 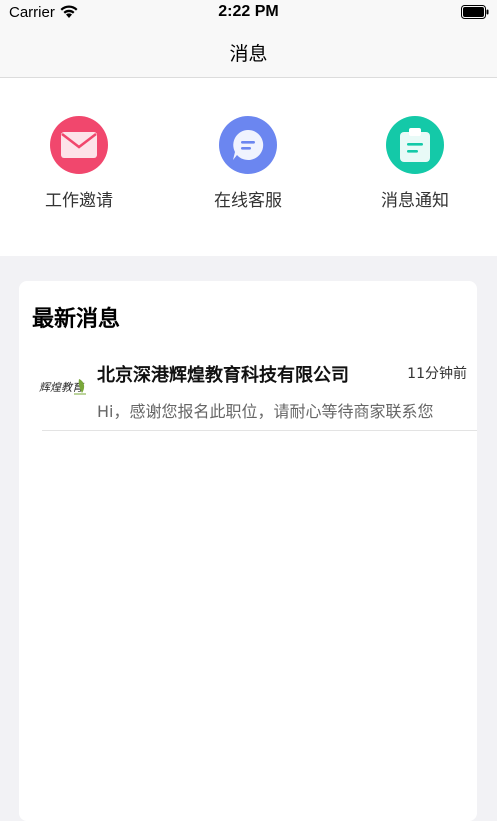 I want to click on chat-bubble-icon, so click(x=248, y=144).